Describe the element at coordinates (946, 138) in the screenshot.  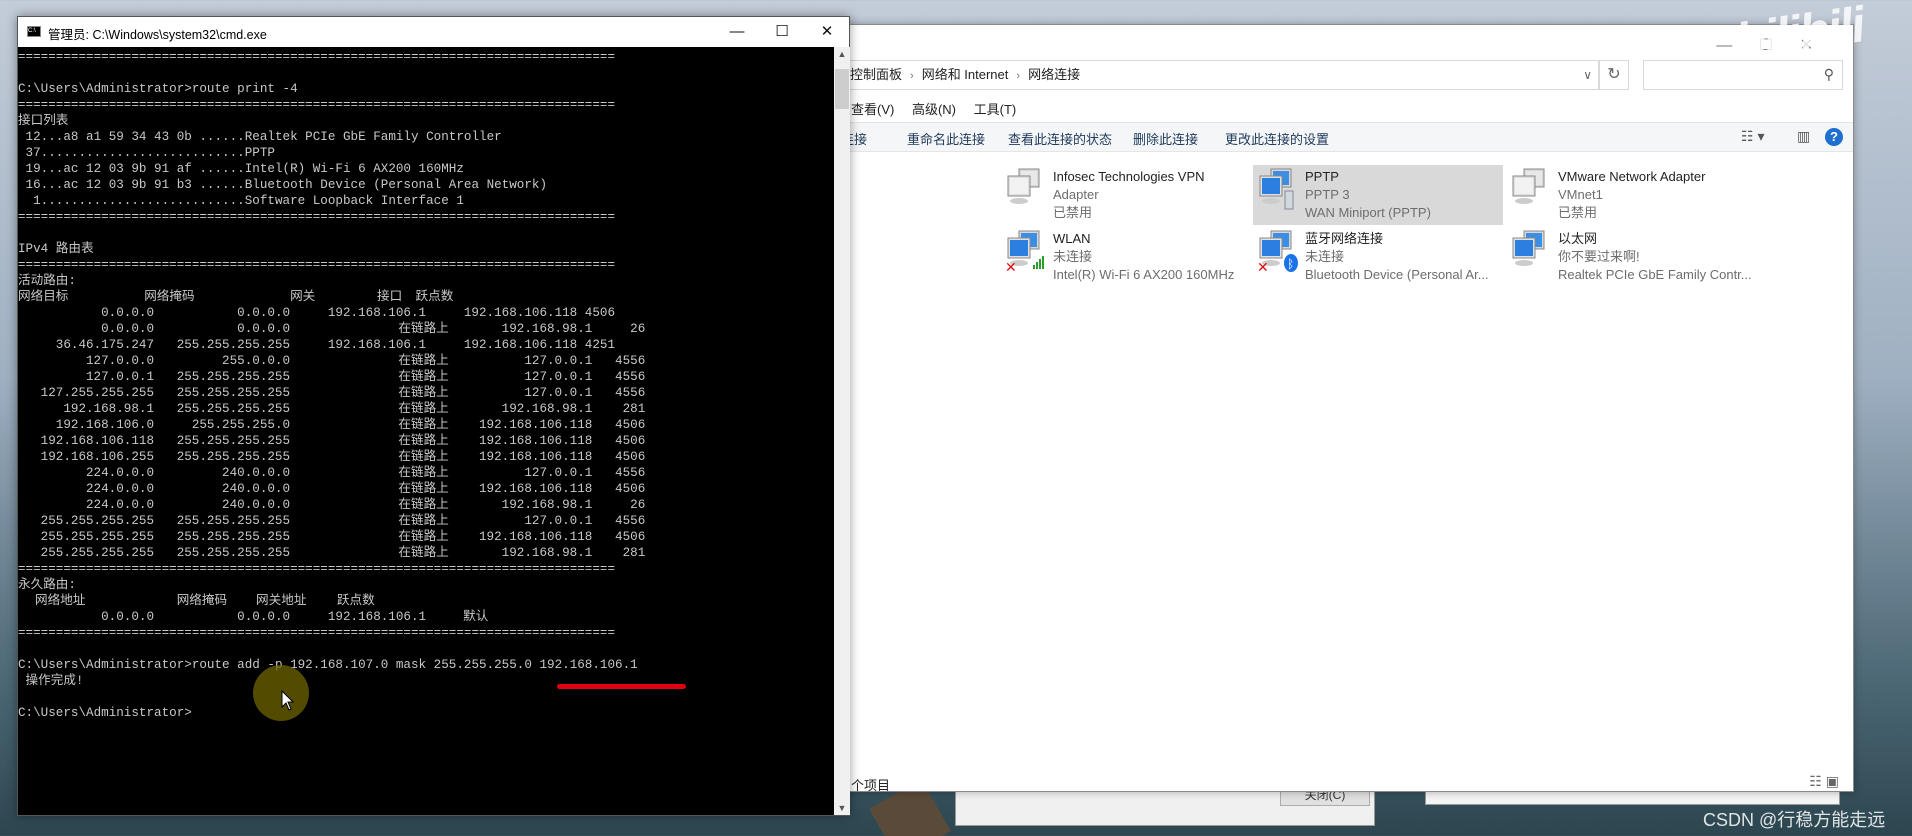
I see `rename-connection-button: 重命名此连接` at that location.